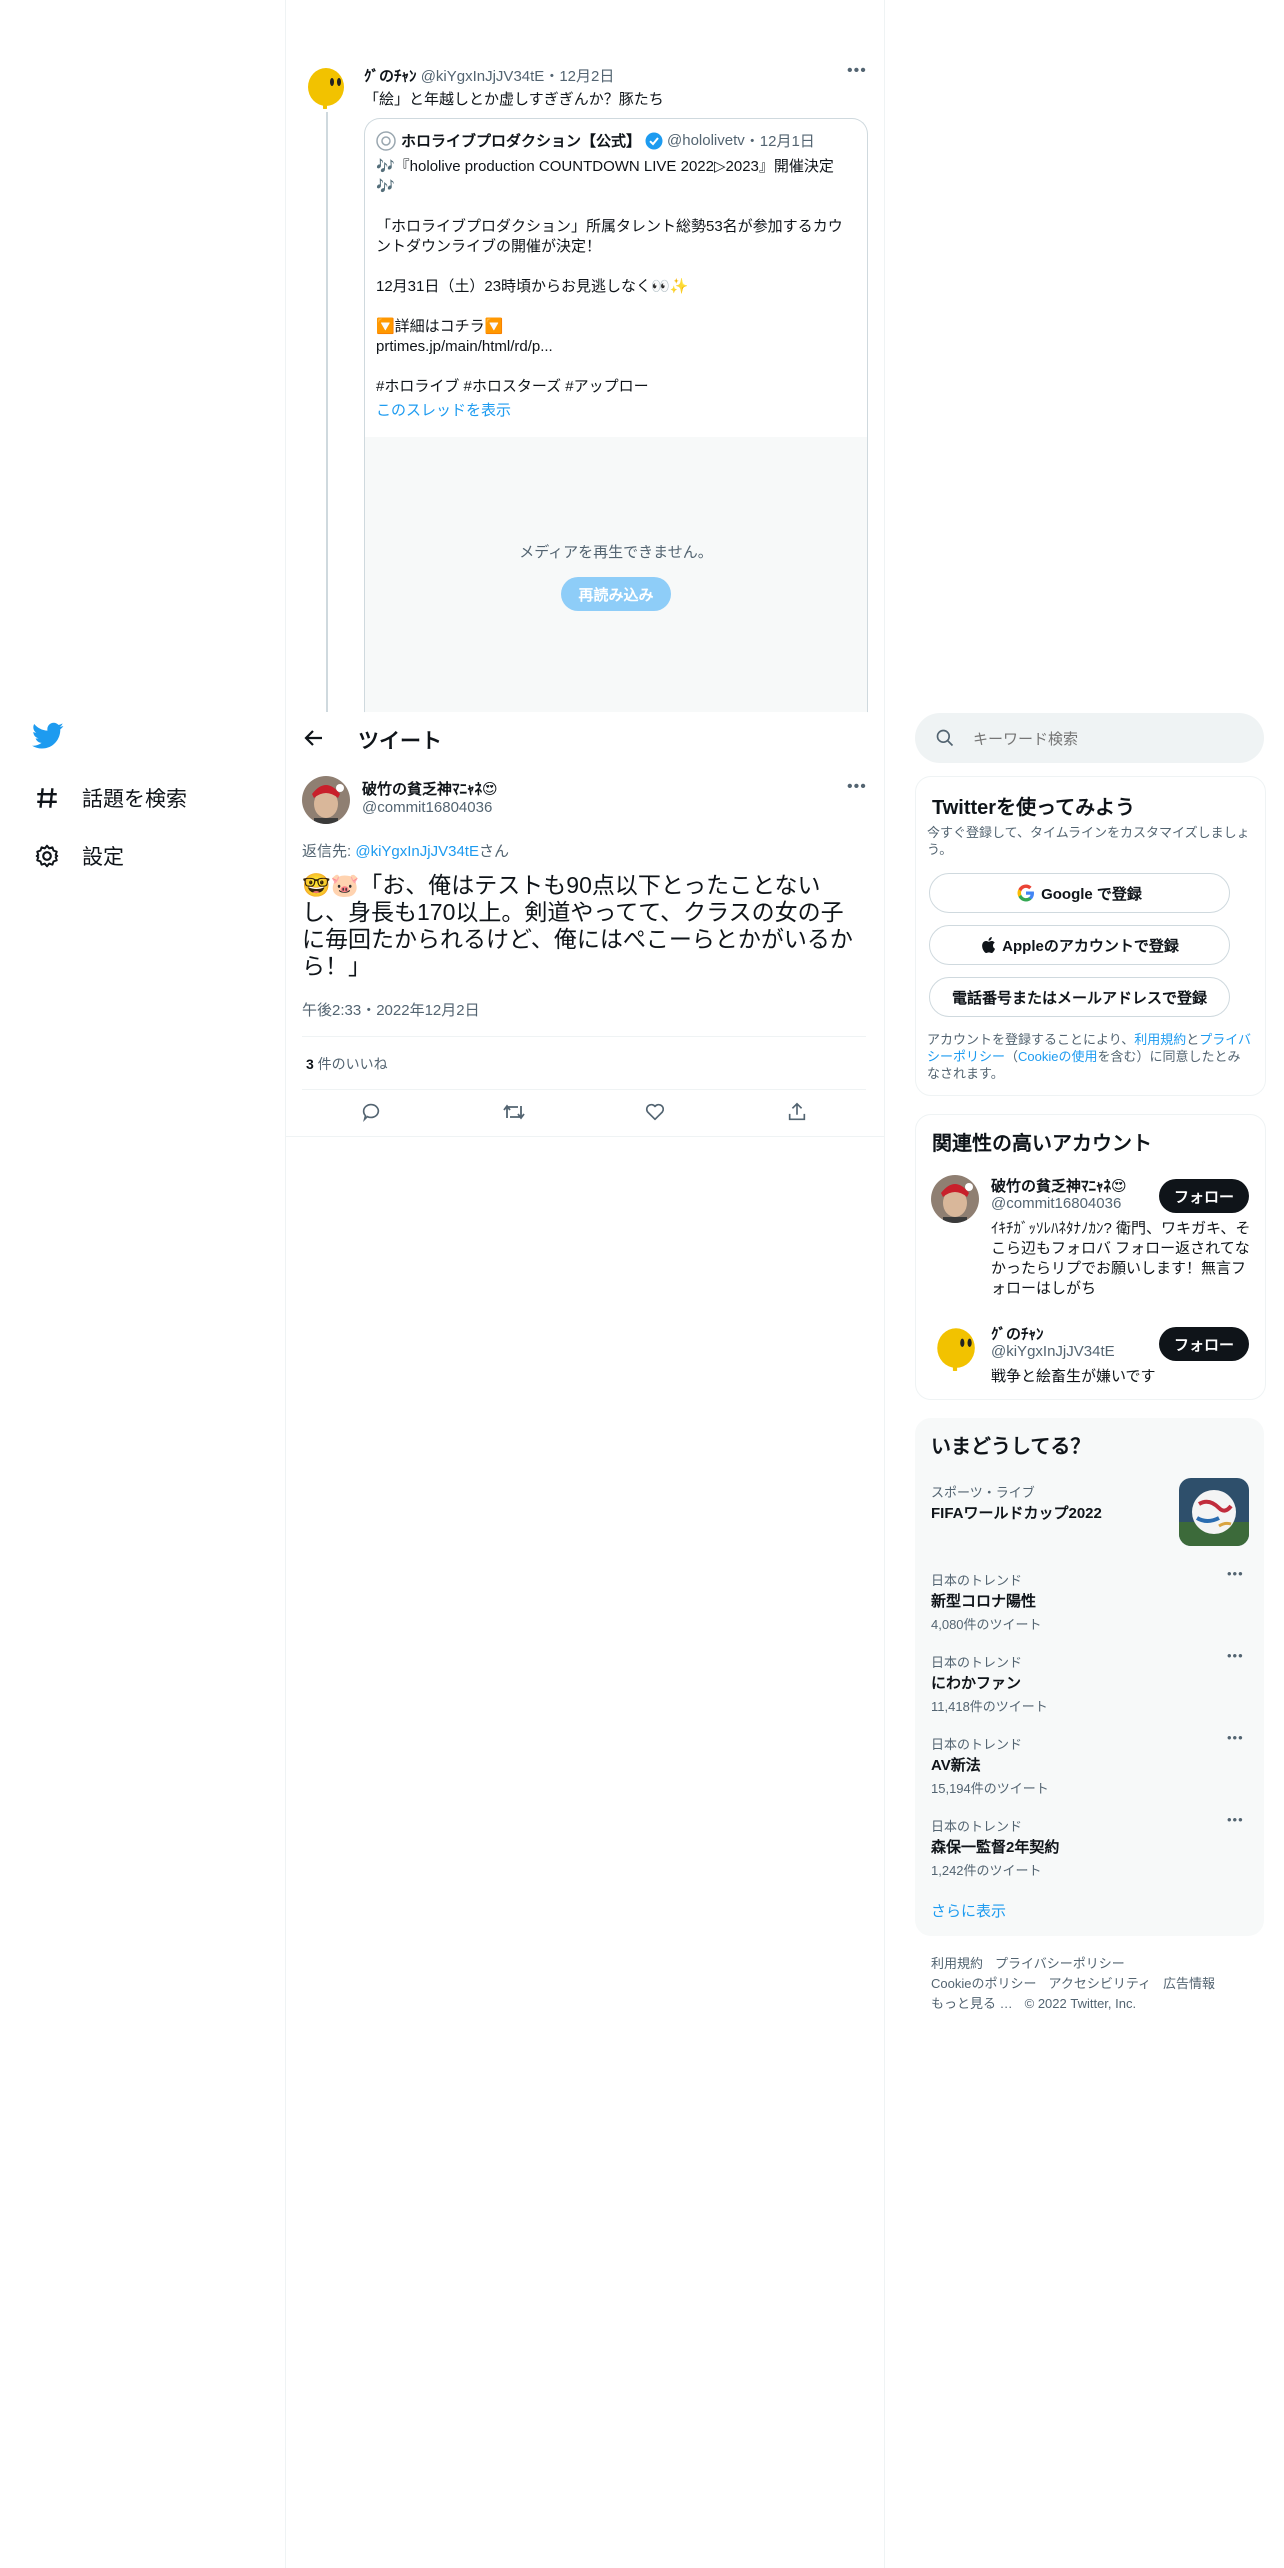 This screenshot has width=1284, height=2568. Describe the element at coordinates (1089, 1845) in the screenshot. I see `trend-item: 日本のトレンド 森保一監督2年契約 1,242件のツイート •••` at that location.